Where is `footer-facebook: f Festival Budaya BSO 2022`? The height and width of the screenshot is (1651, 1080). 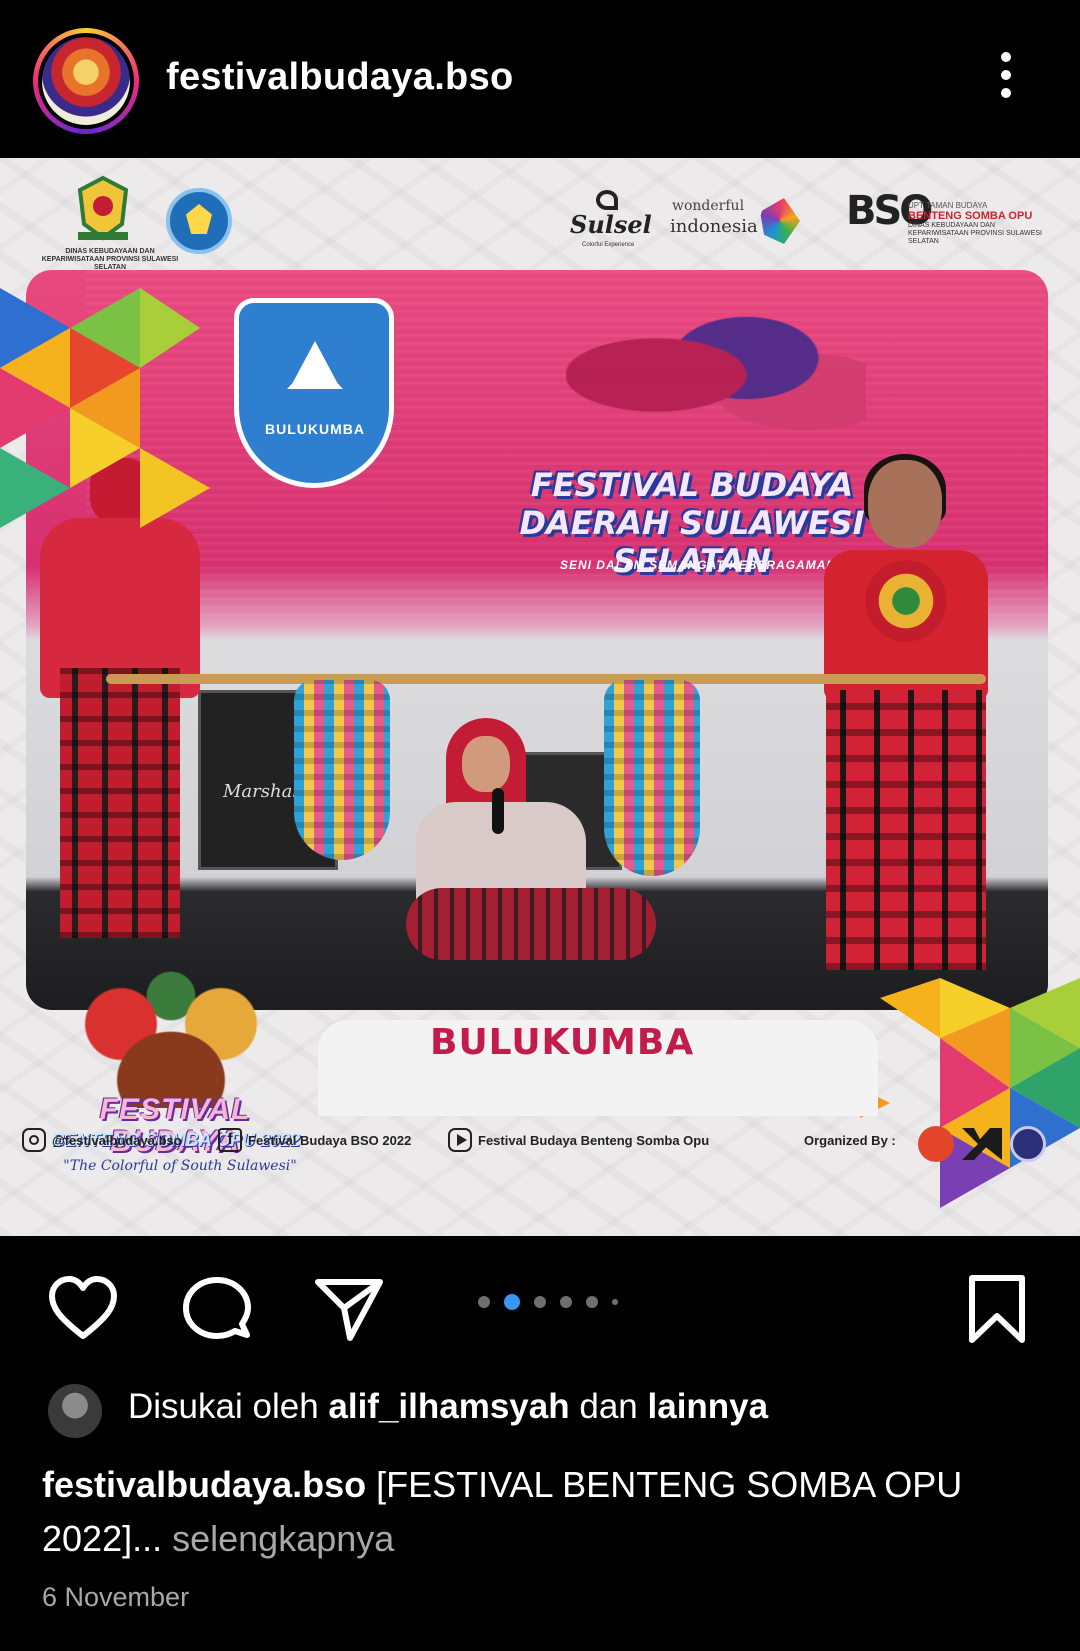
footer-facebook: f Festival Budaya BSO 2022 is located at coordinates (314, 1140).